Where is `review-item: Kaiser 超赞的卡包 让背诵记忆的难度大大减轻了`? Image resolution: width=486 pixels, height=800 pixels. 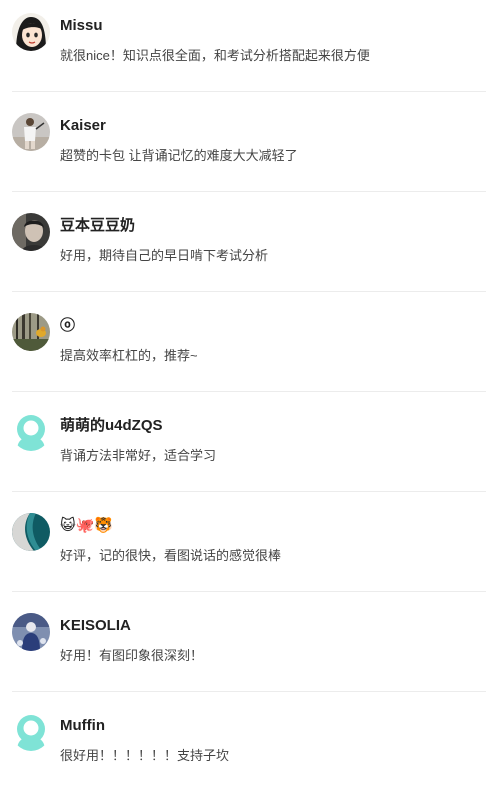
review-item: Kaiser 超赞的卡包 让背诵记忆的难度大大减轻了 is located at coordinates (243, 150).